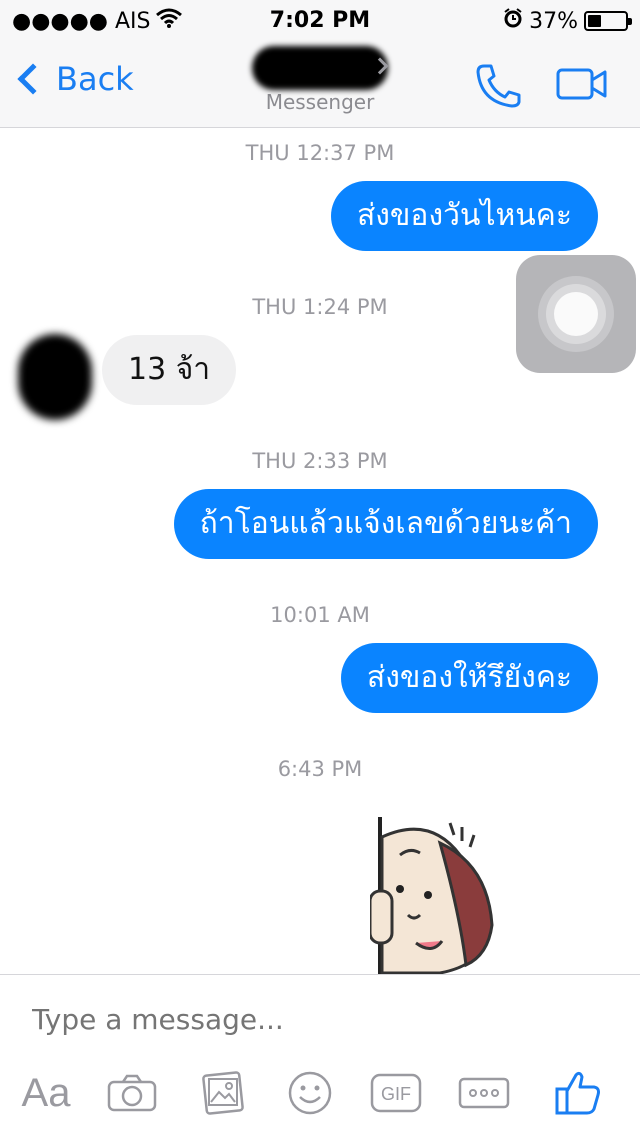 The height and width of the screenshot is (1136, 640). Describe the element at coordinates (320, 461) in the screenshot. I see `timestamp: THU 2:33 PM` at that location.